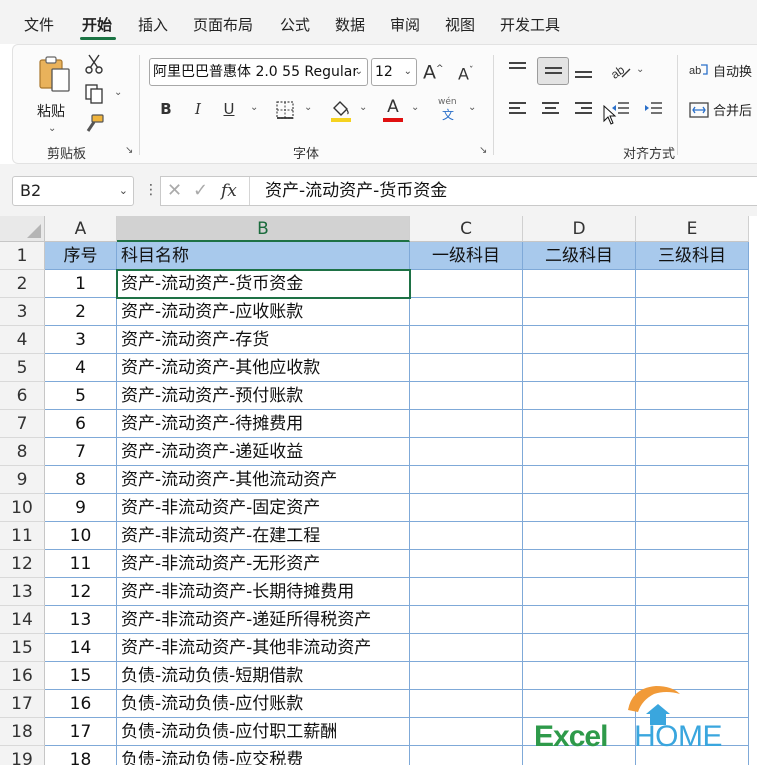 This screenshot has width=757, height=765. Describe the element at coordinates (263, 648) in the screenshot. I see `cell: 资产-非流动资产-其他非流动资产` at that location.